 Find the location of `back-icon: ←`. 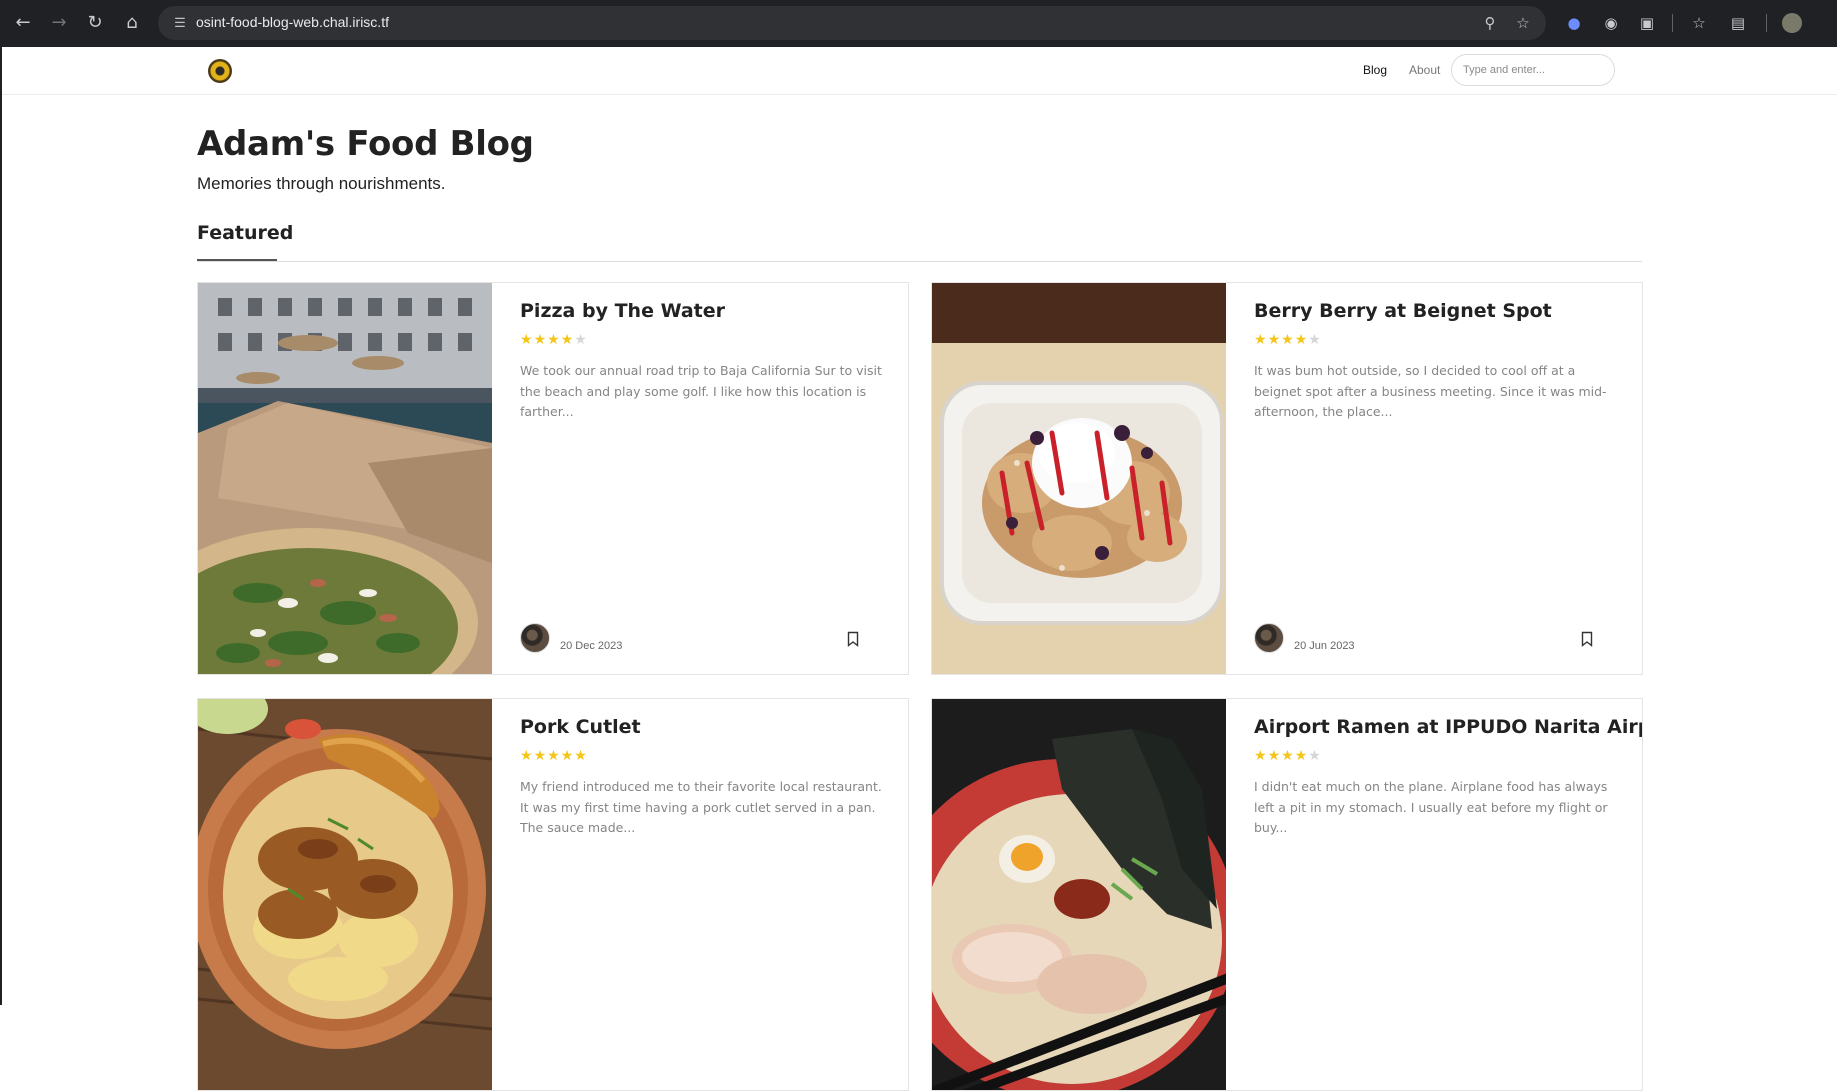

back-icon: ← is located at coordinates (23, 23).